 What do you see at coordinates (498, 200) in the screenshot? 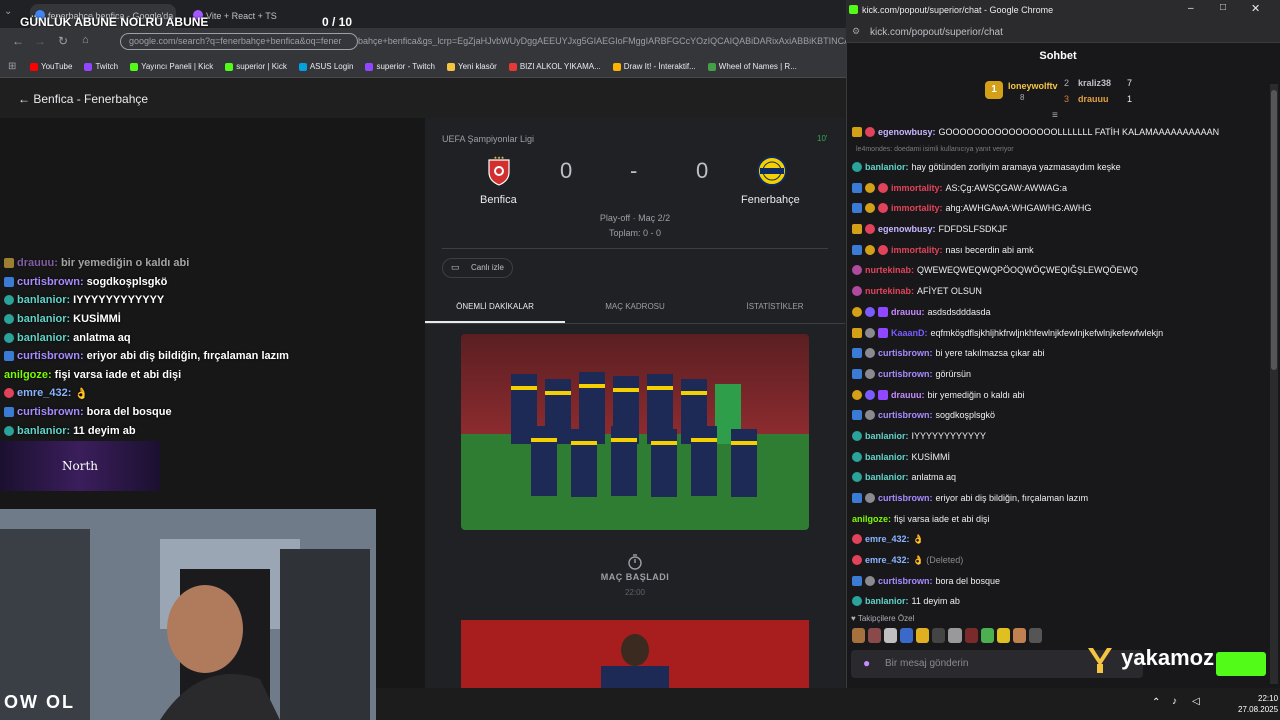
I see `home-team-name: Benfica` at bounding box center [498, 200].